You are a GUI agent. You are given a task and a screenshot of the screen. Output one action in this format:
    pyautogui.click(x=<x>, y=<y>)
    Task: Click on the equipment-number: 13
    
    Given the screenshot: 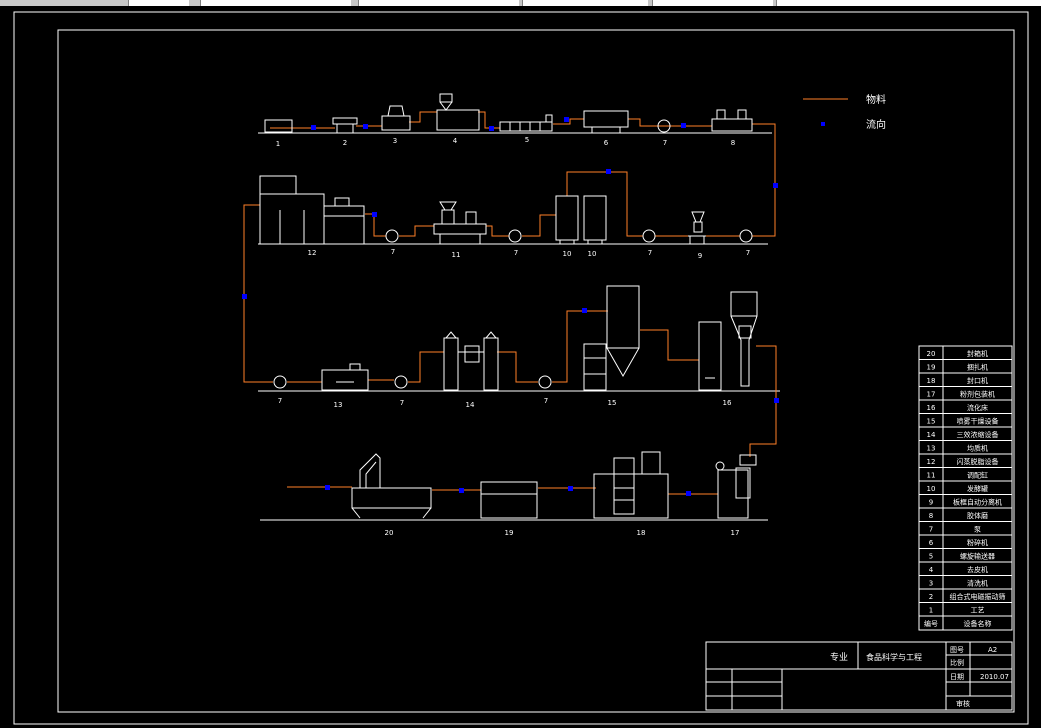 What is the action you would take?
    pyautogui.click(x=338, y=405)
    